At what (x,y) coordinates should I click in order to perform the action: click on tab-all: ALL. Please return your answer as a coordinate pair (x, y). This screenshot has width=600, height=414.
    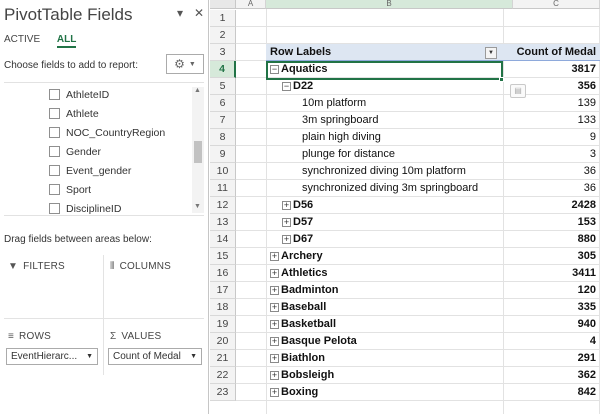
    Looking at the image, I should click on (66, 41).